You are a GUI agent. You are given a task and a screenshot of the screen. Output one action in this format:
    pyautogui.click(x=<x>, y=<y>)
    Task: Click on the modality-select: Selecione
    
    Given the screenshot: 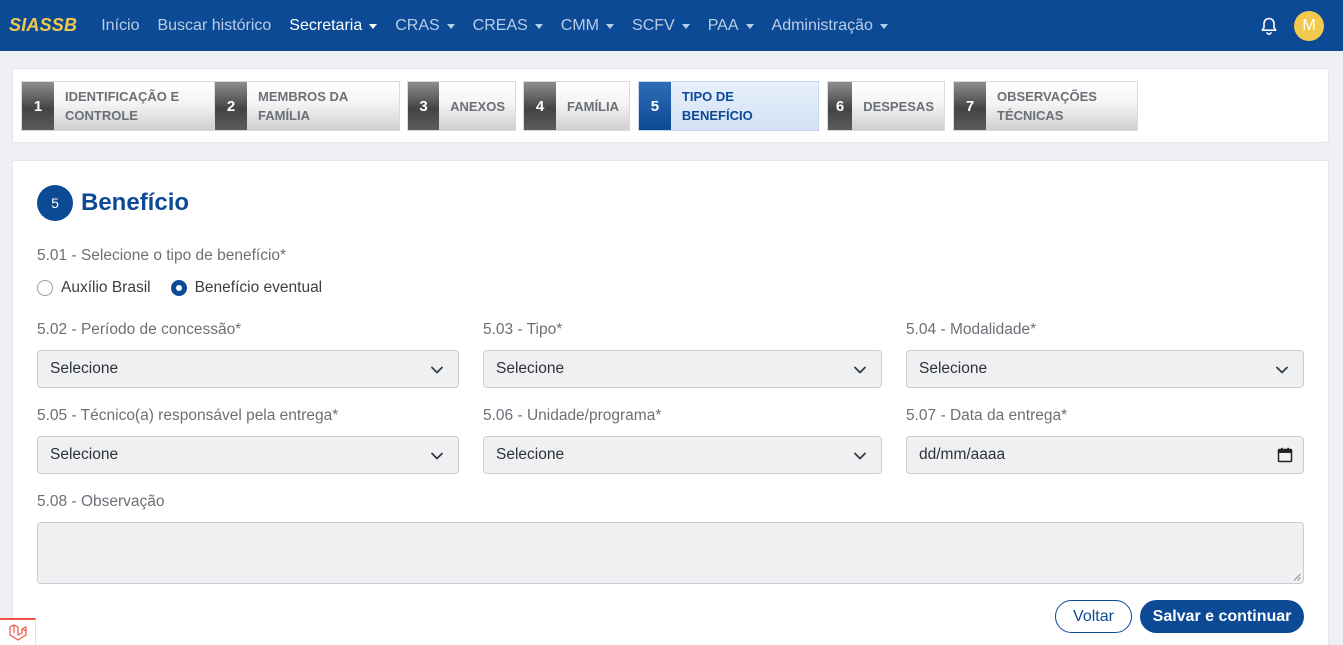 What is the action you would take?
    pyautogui.click(x=1105, y=369)
    